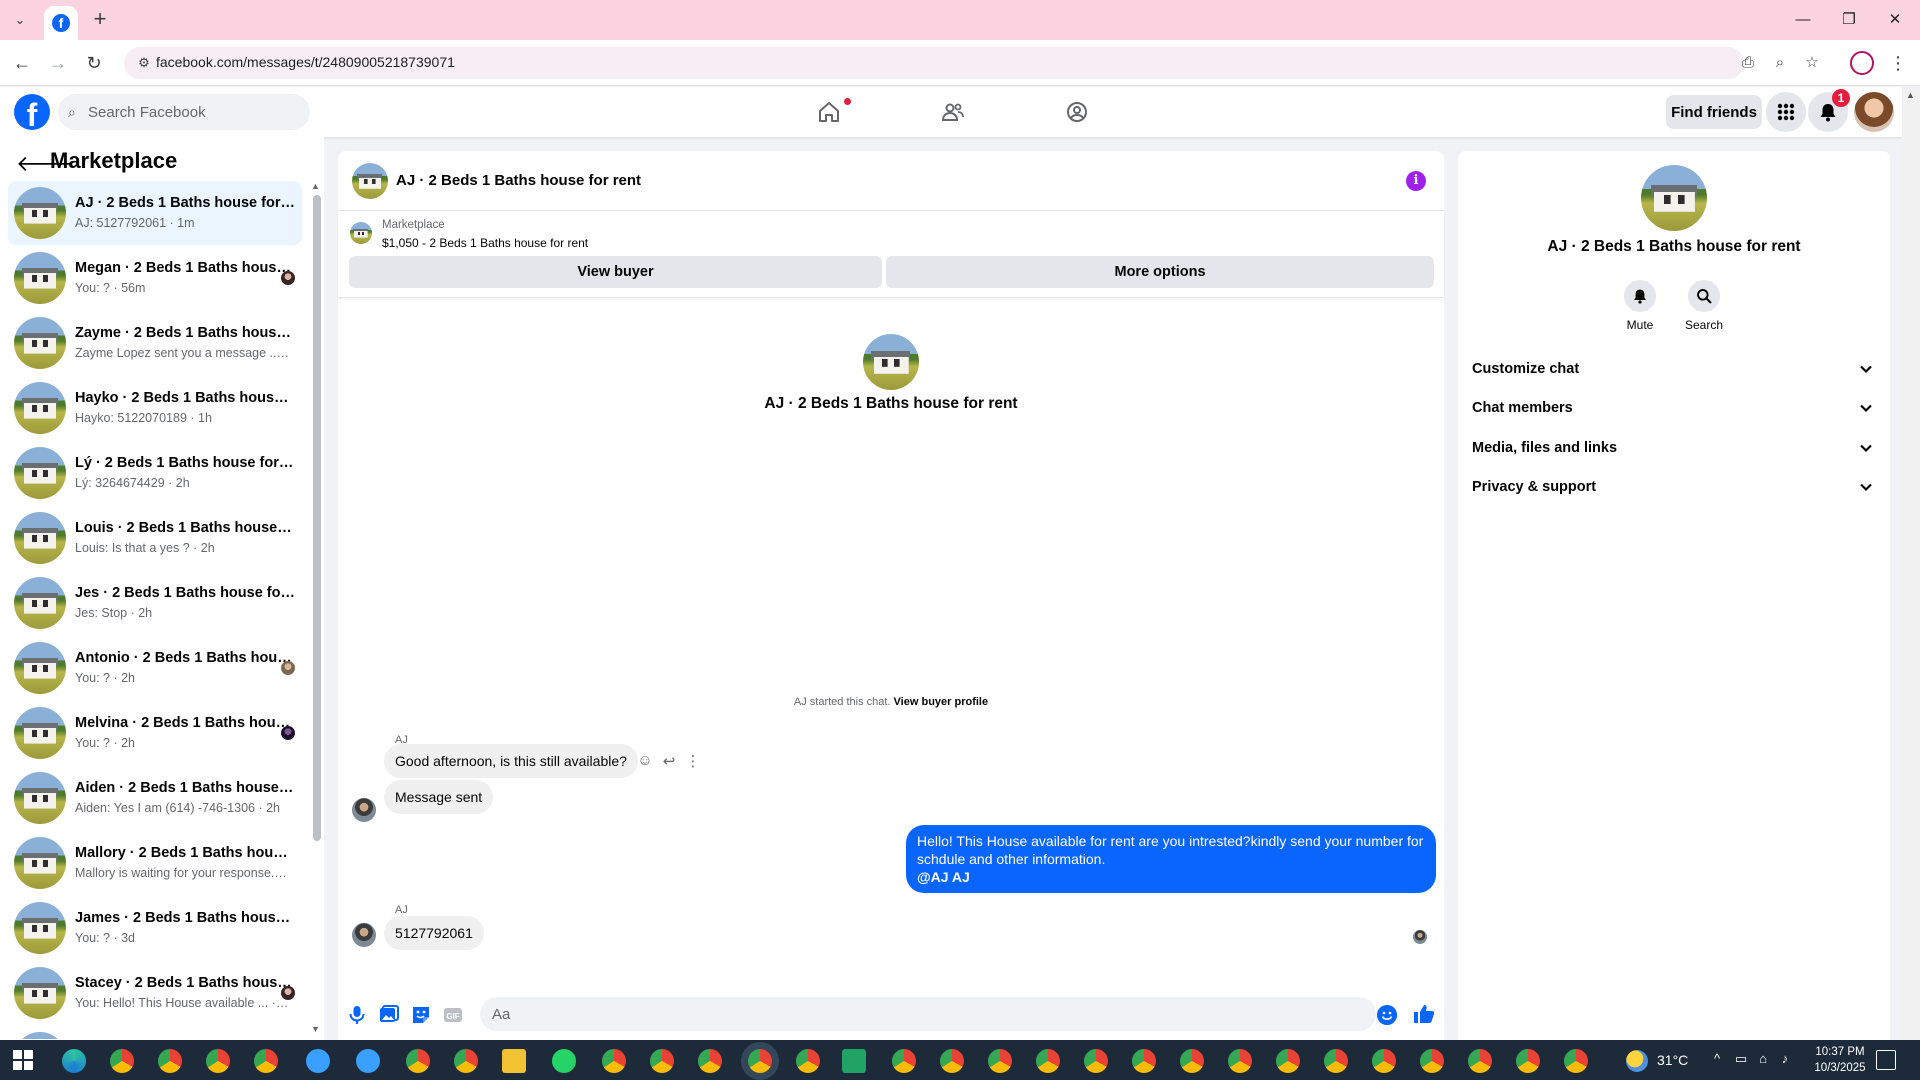 This screenshot has height=1080, width=1920. I want to click on scrollbar-thumb, so click(317, 518).